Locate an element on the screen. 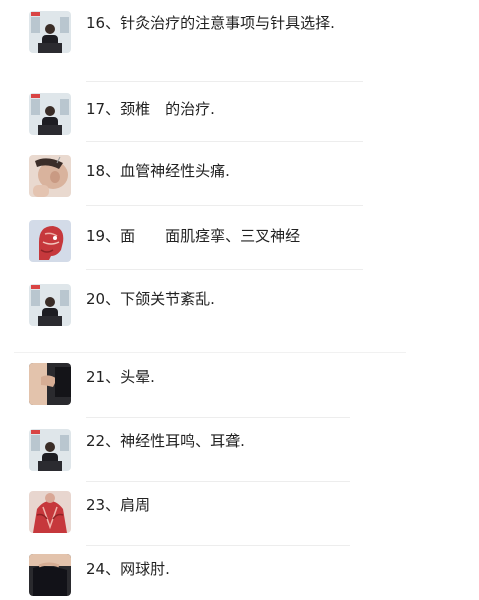  elbow-treatment-photo-icon is located at coordinates (50, 575).